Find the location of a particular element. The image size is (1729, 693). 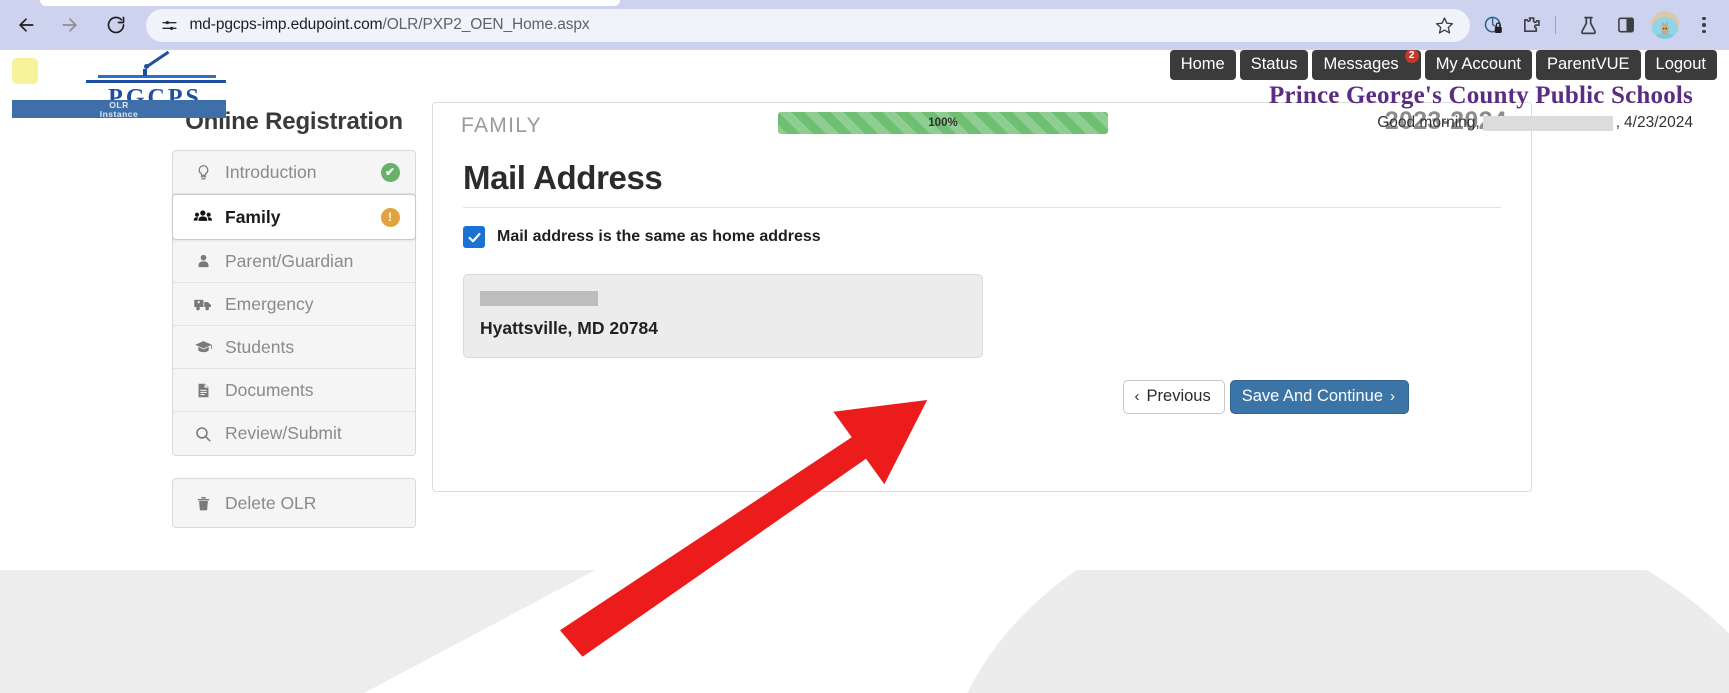

sidebar-item-students: Students is located at coordinates (294, 347).